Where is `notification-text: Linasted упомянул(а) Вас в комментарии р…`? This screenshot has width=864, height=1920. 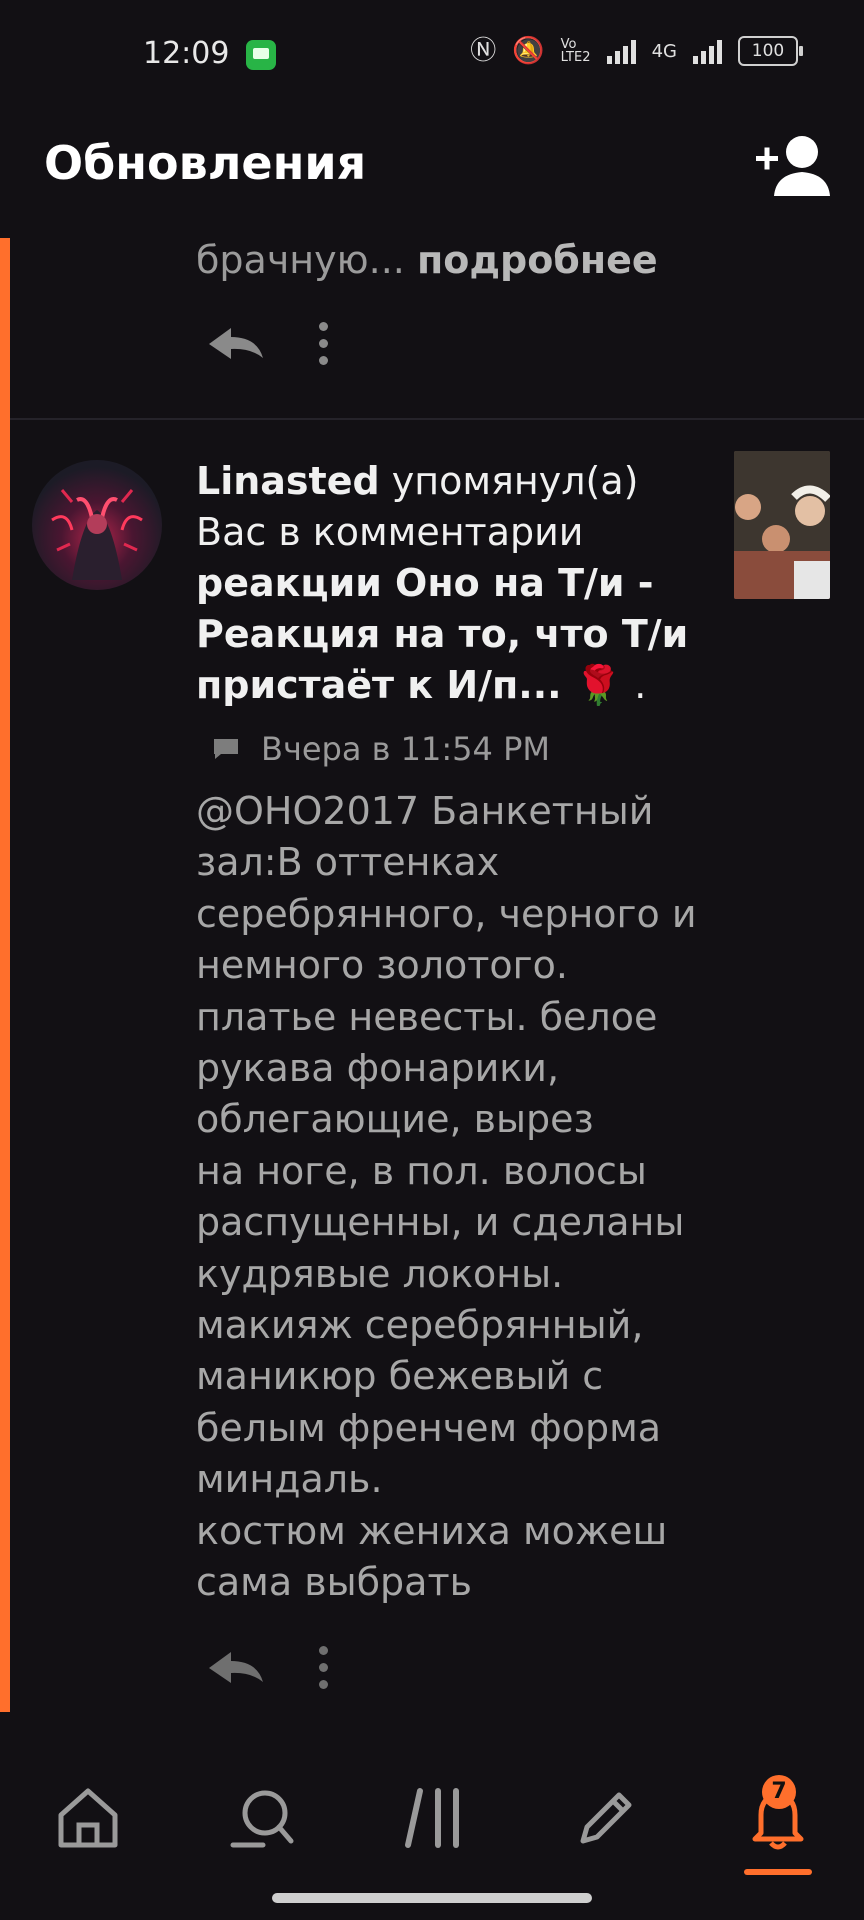
notification-text: Linasted упомянул(а) Вас в комментарии р… is located at coordinates (456, 583).